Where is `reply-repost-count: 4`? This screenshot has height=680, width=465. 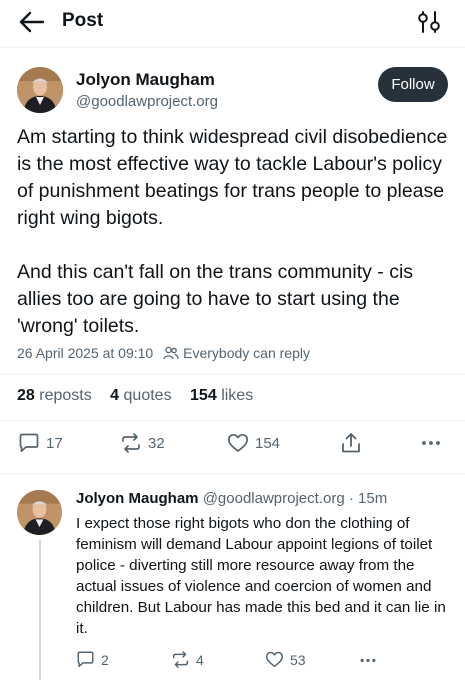 reply-repost-count: 4 is located at coordinates (200, 659).